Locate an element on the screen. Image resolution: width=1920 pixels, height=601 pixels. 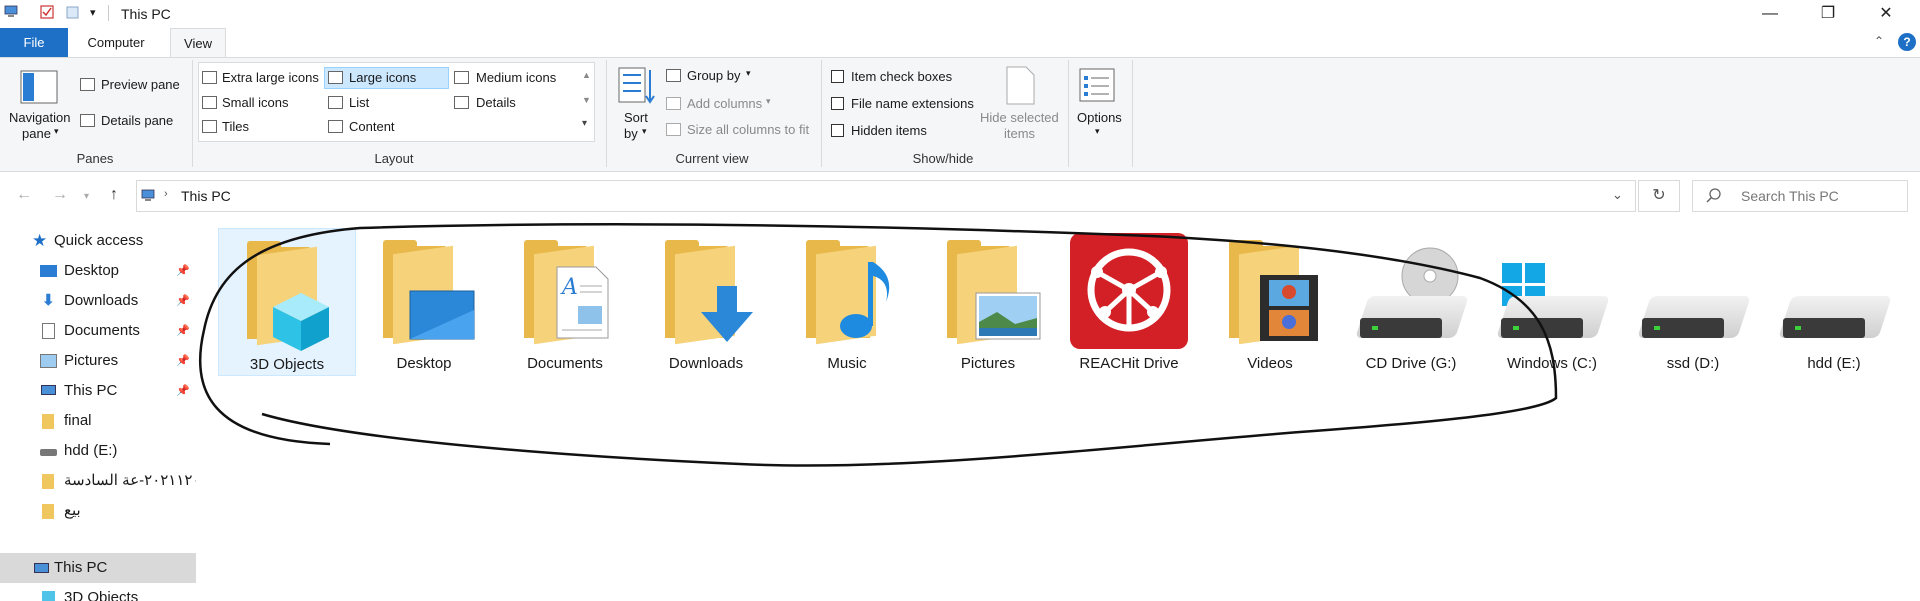
sidebar-item-this-pc-pinned: This PC 📌 is located at coordinates (98, 391).